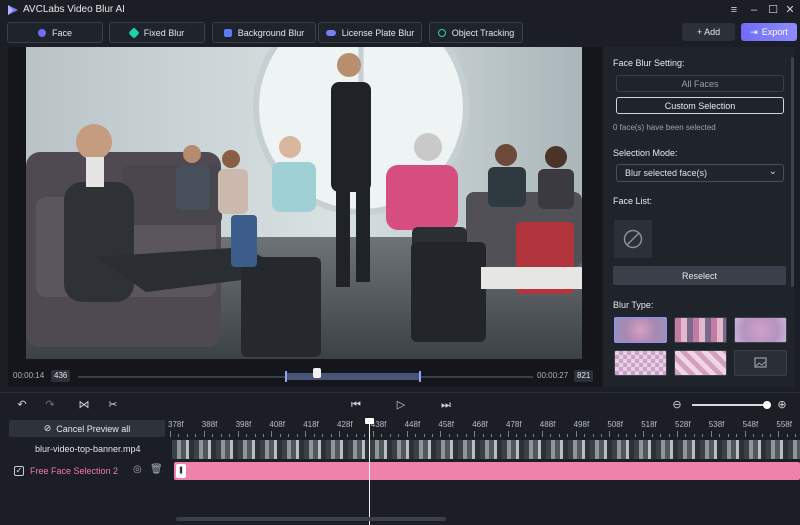 This screenshot has height=525, width=800. What do you see at coordinates (547, 424) in the screenshot?
I see `ruler-label: 488f` at bounding box center [547, 424].